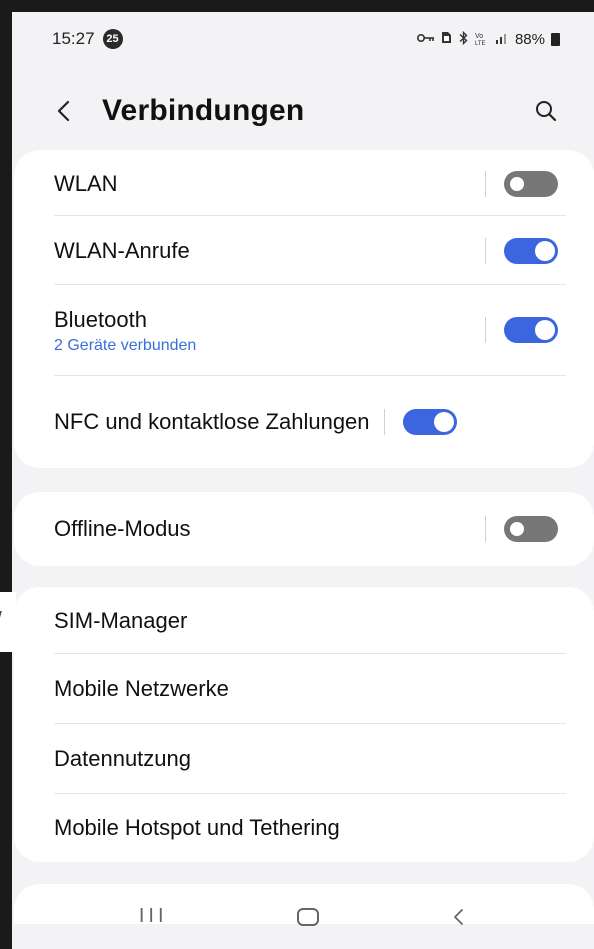 The image size is (594, 949). Describe the element at coordinates (304, 759) in the screenshot. I see `setting-row-data-usage: Datennutzung` at that location.